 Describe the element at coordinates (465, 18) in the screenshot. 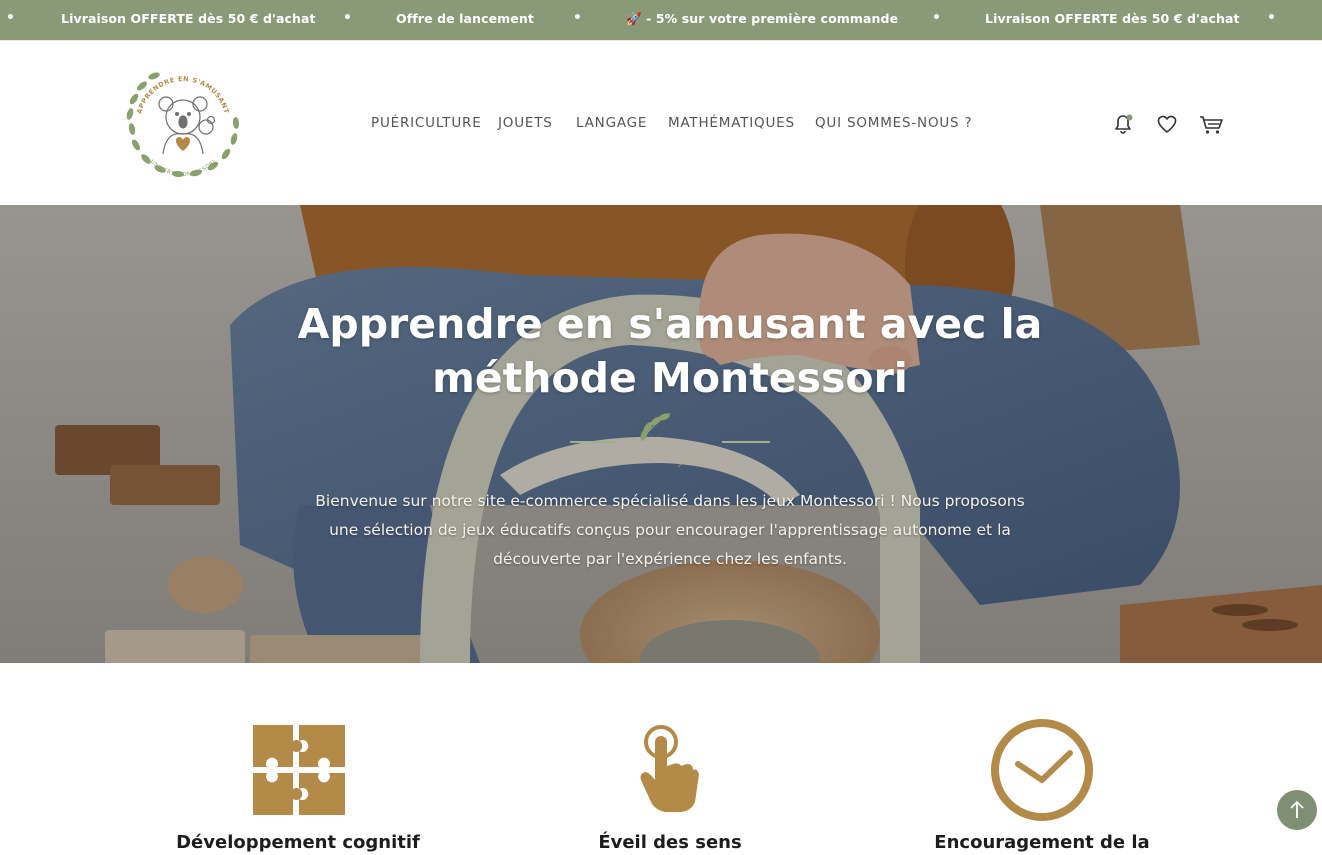

I see `announcement-item: Offre de lancement` at that location.